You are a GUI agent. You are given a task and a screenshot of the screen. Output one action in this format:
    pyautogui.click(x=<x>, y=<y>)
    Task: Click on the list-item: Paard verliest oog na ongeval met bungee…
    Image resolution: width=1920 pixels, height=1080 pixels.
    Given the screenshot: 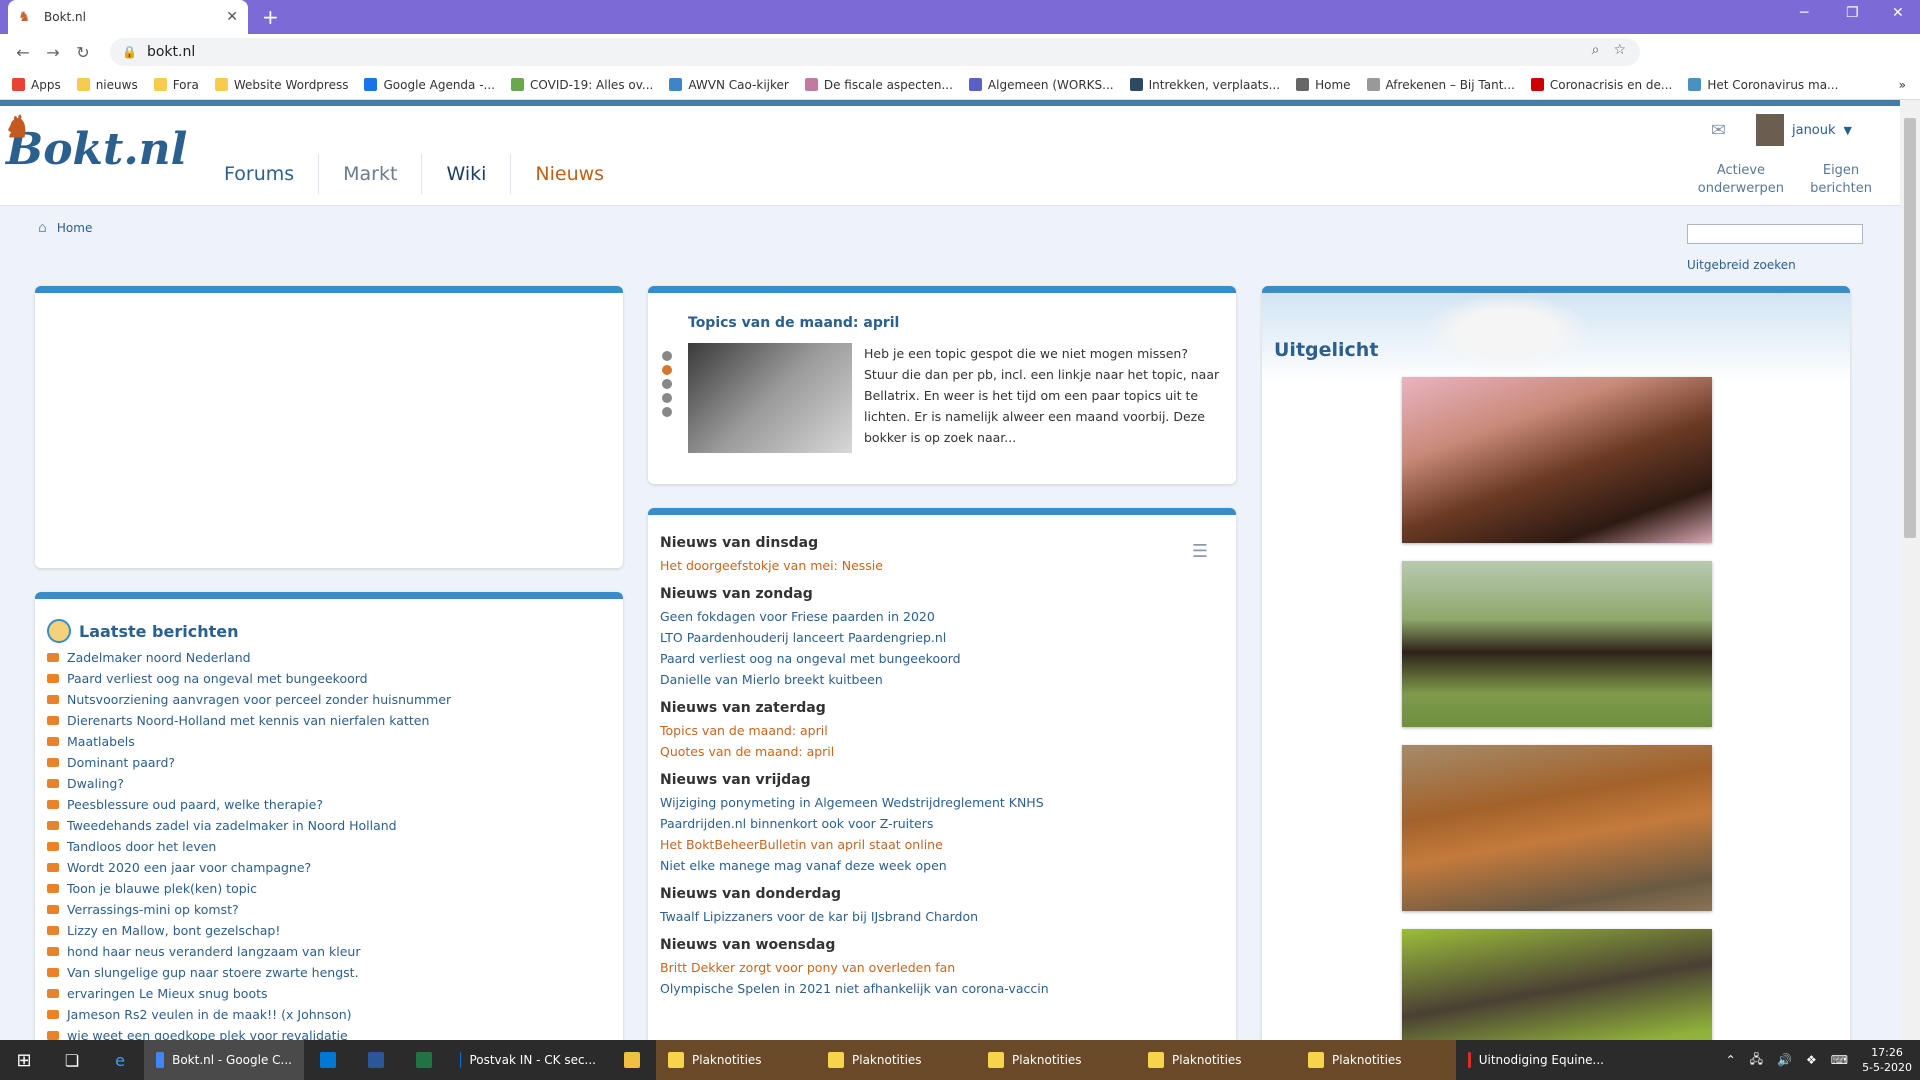 What is the action you would take?
    pyautogui.click(x=249, y=678)
    